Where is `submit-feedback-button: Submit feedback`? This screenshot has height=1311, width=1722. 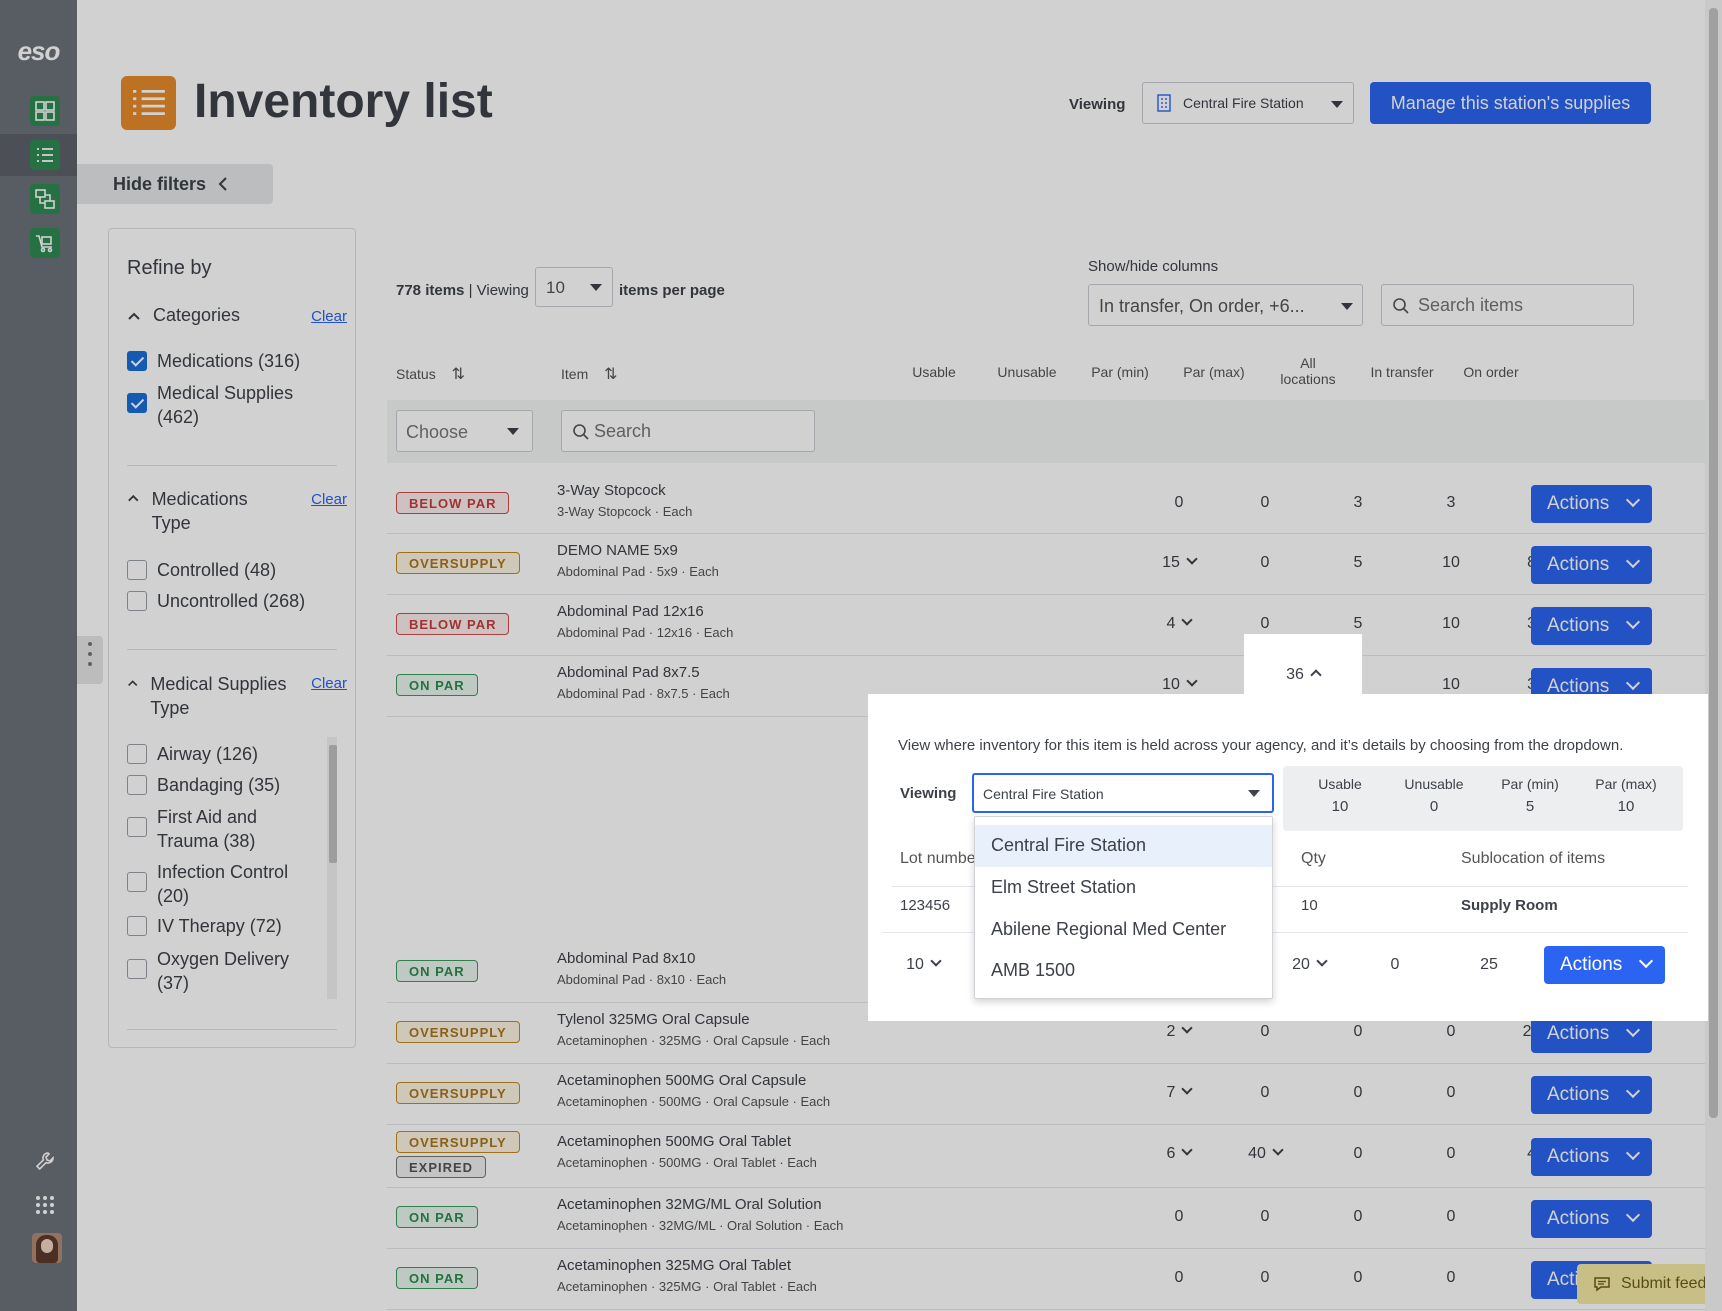
submit-feedback-button: Submit feedback is located at coordinates (1649, 1284).